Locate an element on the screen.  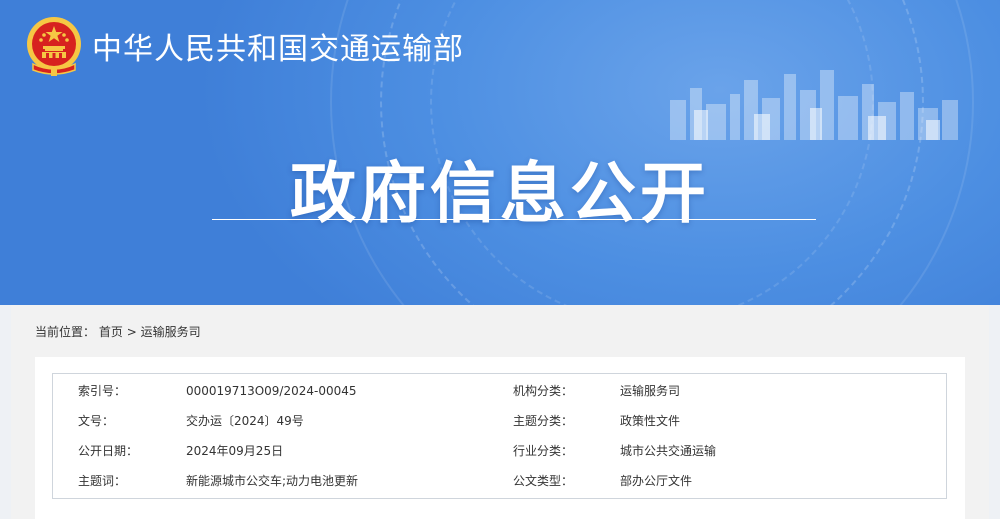
breadcrumb-home-link: 首页 is located at coordinates (111, 332).